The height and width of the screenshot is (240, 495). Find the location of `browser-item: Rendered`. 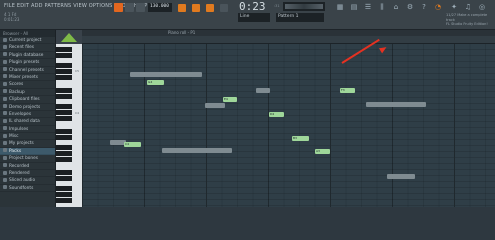

browser-item: Rendered is located at coordinates (27, 174).